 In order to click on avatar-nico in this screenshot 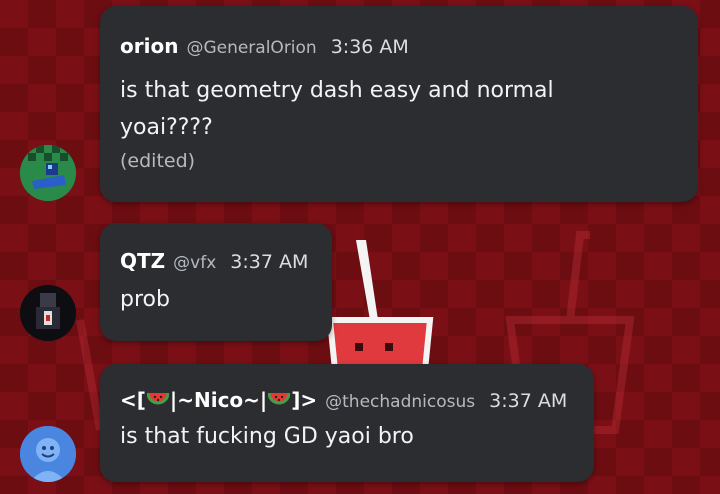, I will do `click(48, 454)`.